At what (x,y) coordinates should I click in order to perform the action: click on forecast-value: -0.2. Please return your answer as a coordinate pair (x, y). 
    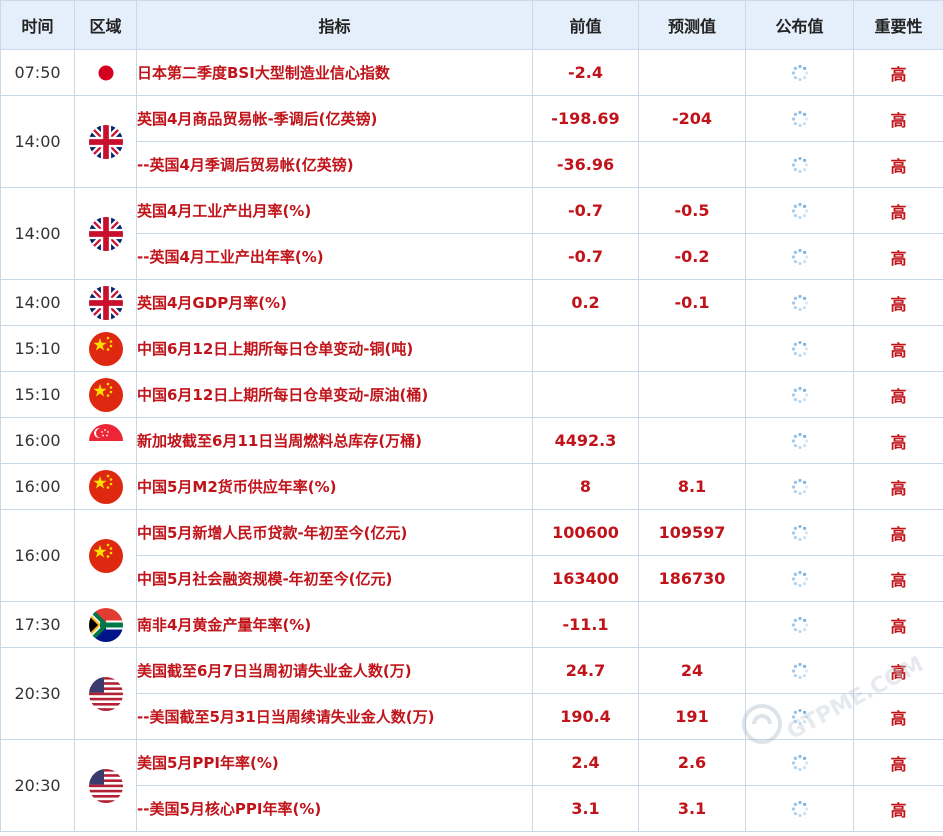
    Looking at the image, I should click on (692, 256).